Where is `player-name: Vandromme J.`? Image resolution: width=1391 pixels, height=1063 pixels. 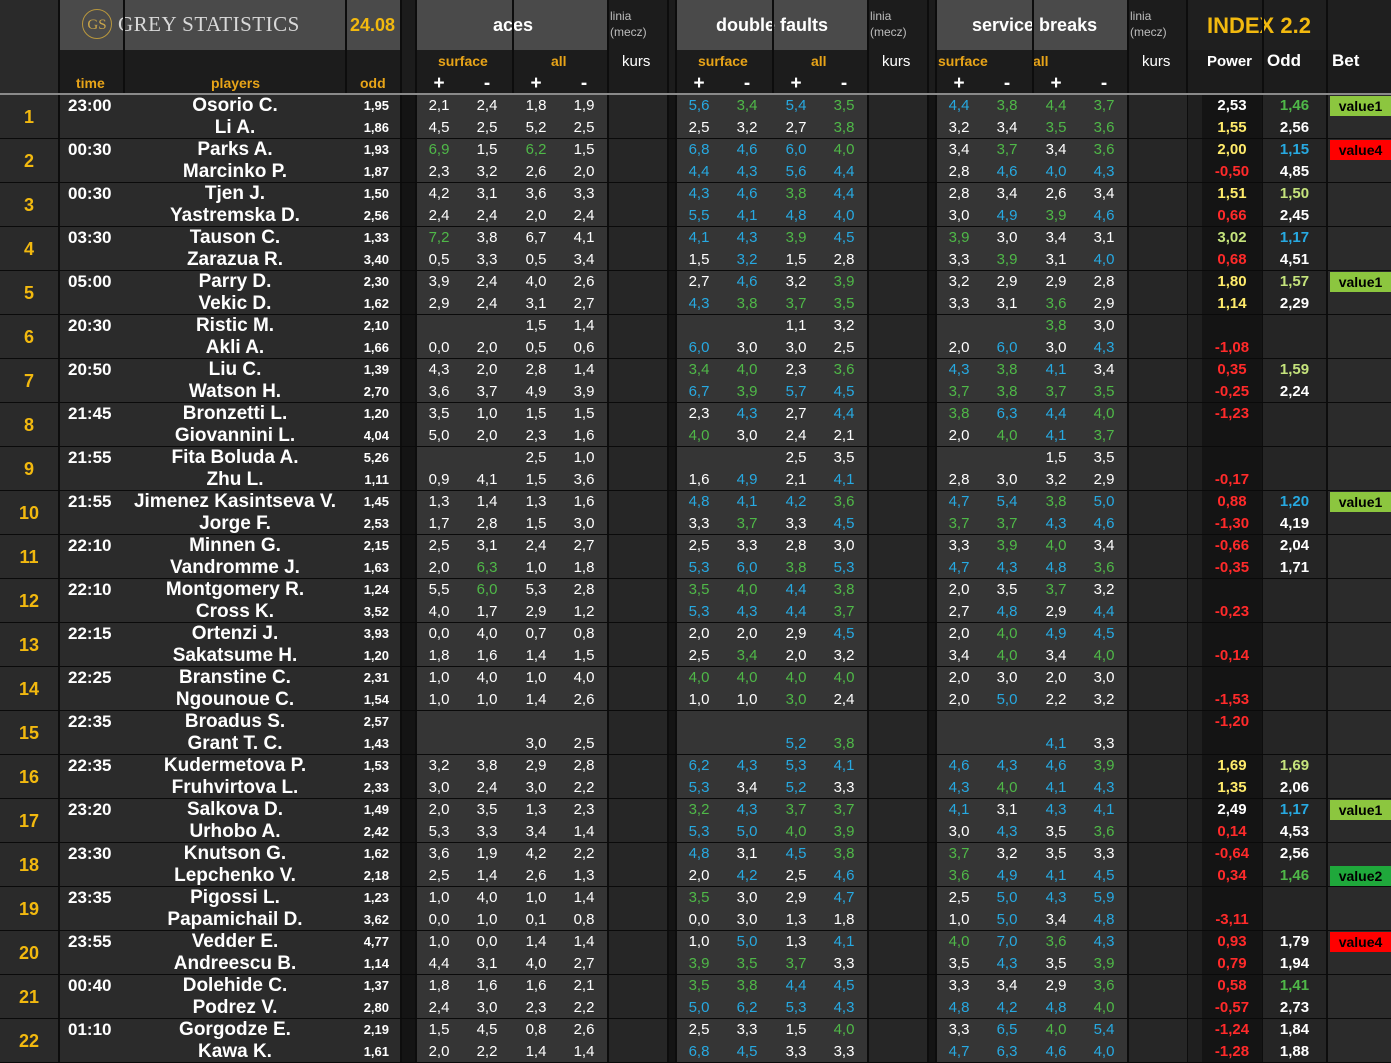 player-name: Vandromme J. is located at coordinates (235, 568).